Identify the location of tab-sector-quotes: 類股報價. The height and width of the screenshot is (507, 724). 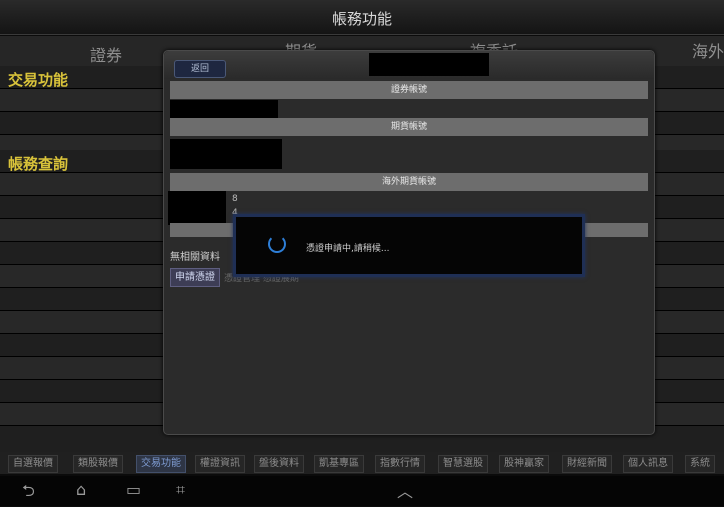
(98, 464).